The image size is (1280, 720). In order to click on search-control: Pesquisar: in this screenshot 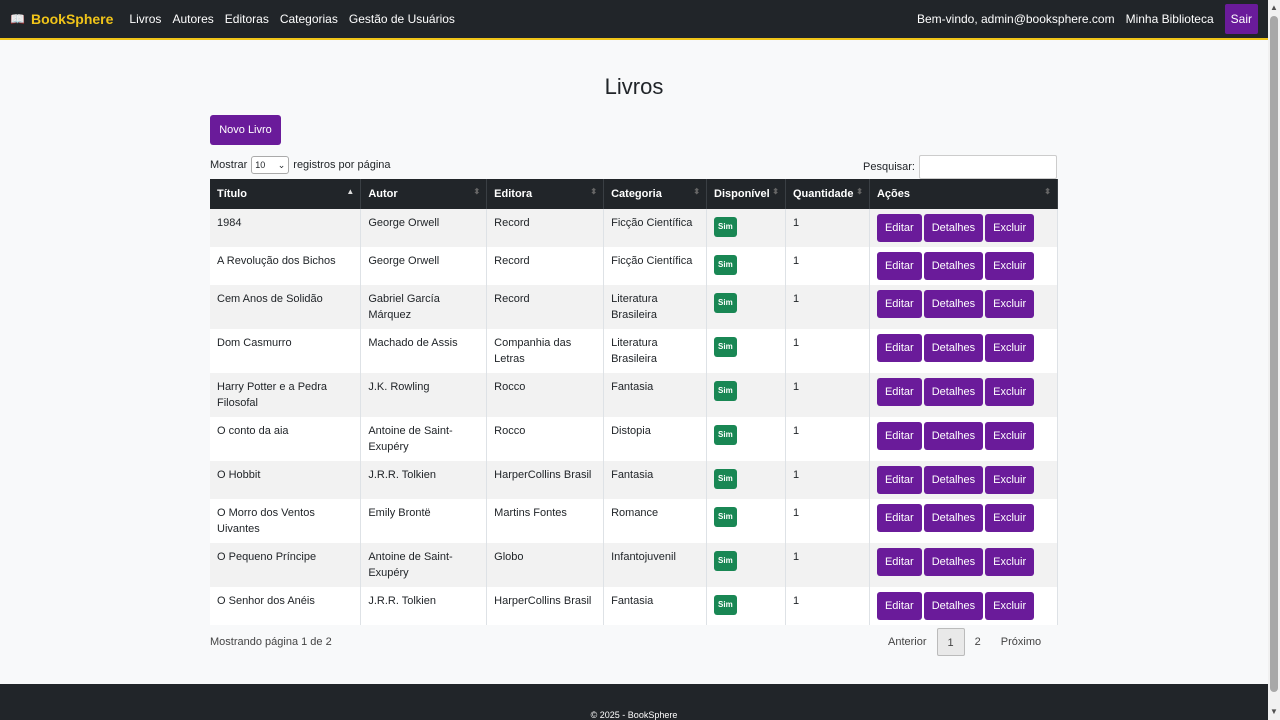, I will do `click(960, 167)`.